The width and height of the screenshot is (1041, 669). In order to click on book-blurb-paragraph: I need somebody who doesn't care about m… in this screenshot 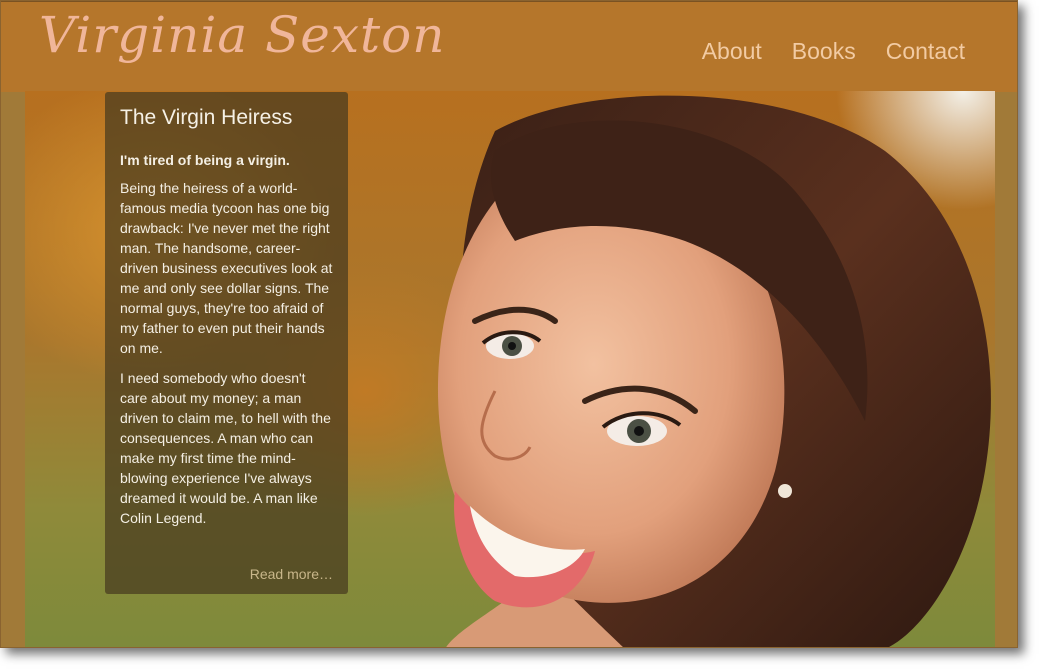, I will do `click(225, 448)`.